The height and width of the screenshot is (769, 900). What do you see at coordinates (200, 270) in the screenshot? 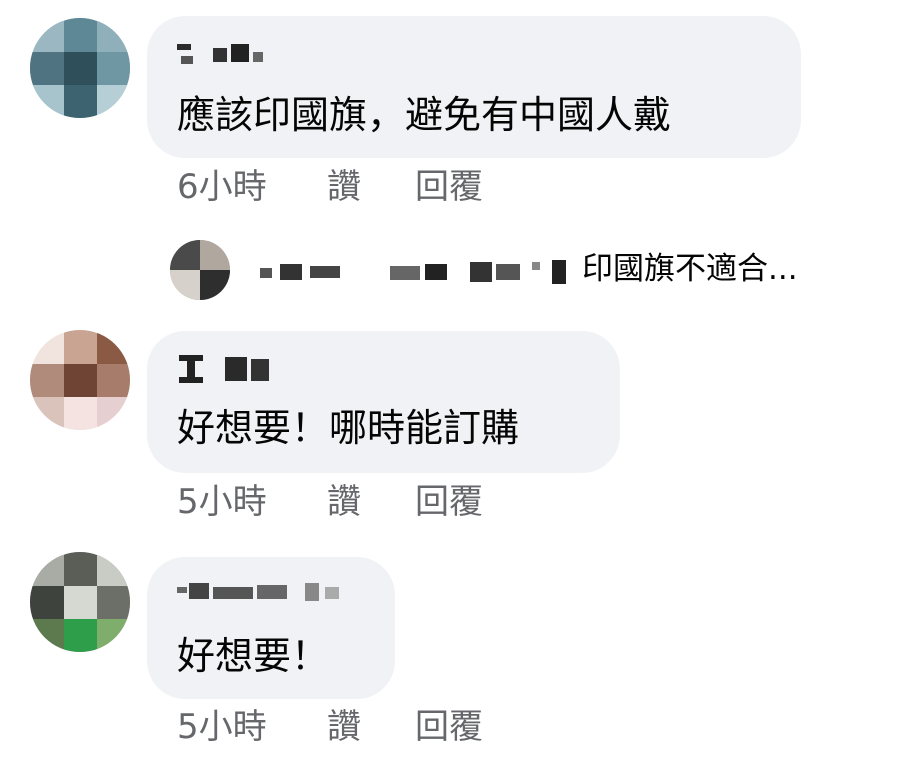
I see `reply-avatar` at bounding box center [200, 270].